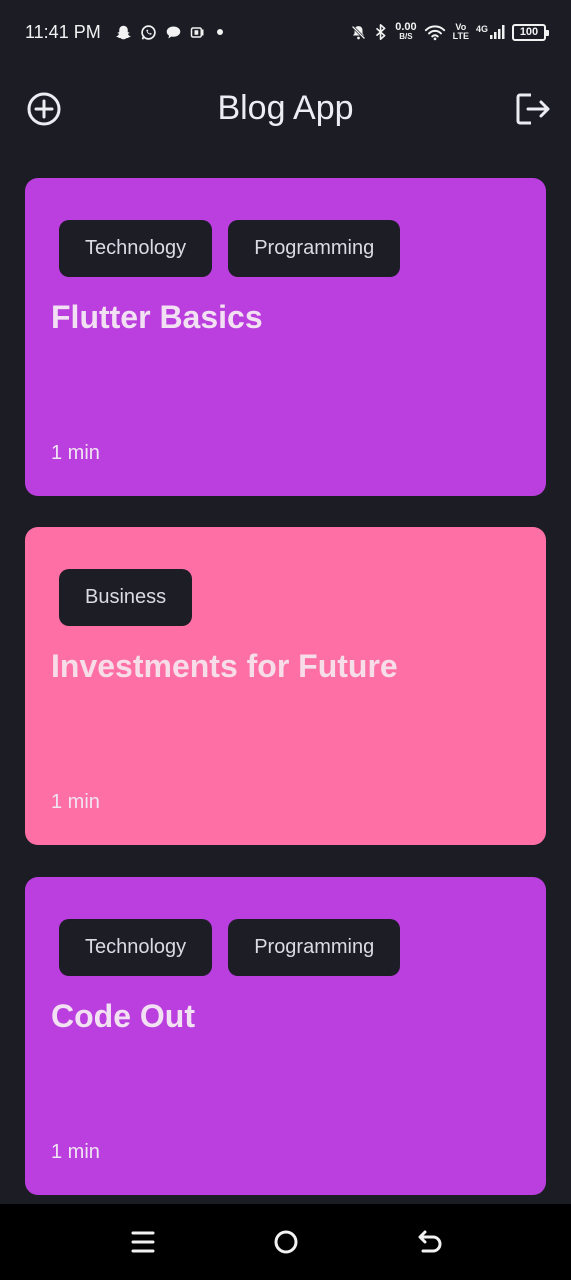  Describe the element at coordinates (148, 32) in the screenshot. I see `whatsapp-icon` at that location.